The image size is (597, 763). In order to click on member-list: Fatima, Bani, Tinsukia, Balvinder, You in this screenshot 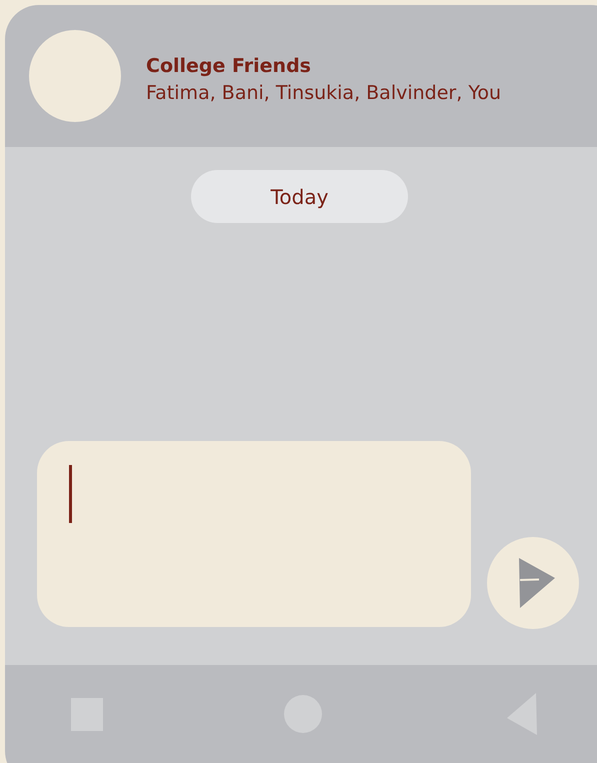, I will do `click(324, 93)`.